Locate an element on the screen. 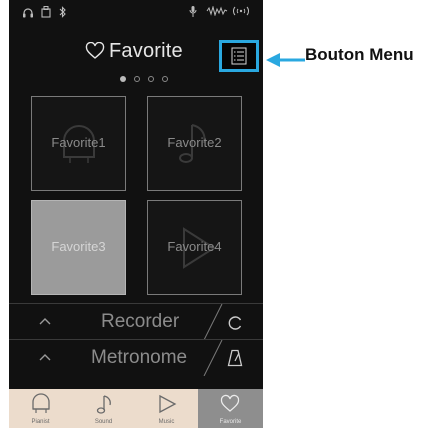 This screenshot has height=428, width=443. annotation-arrow-icon is located at coordinates (285, 60).